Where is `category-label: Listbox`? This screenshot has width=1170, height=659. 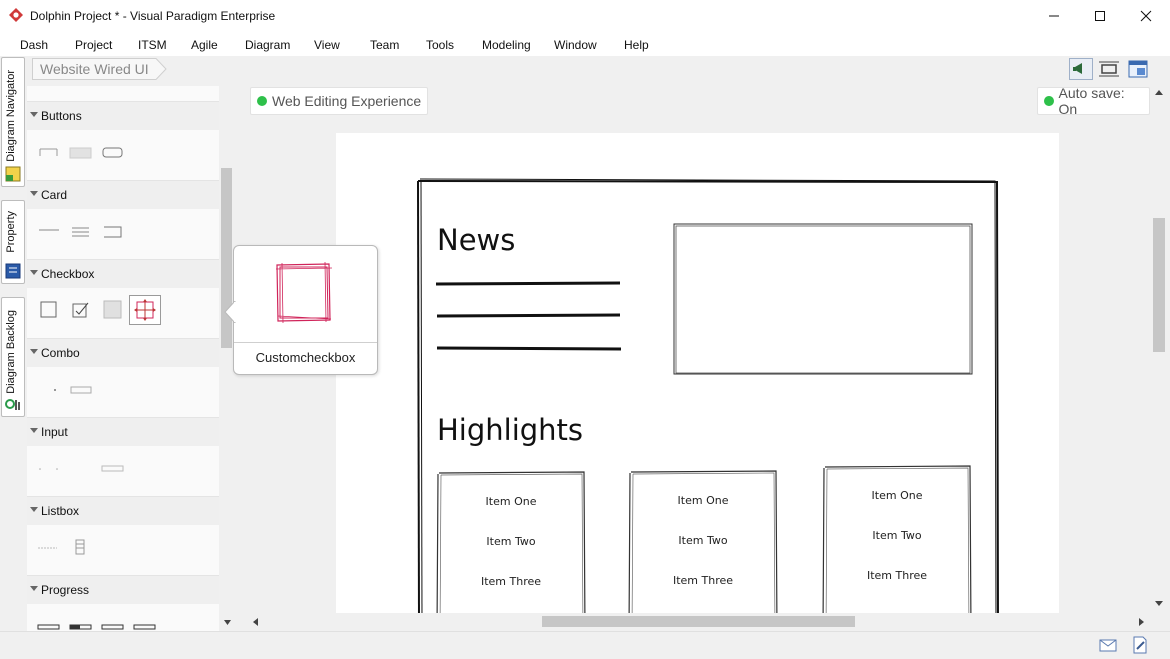
category-label: Listbox is located at coordinates (60, 511).